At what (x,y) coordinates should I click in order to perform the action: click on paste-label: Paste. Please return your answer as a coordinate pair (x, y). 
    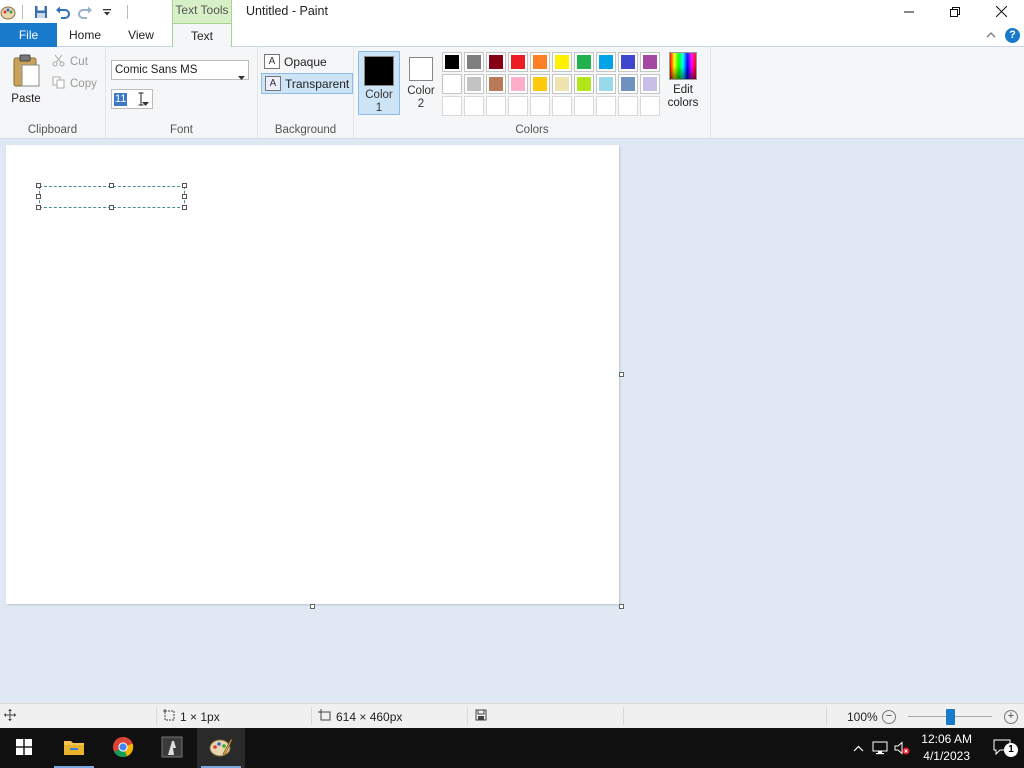
    Looking at the image, I should click on (26, 99).